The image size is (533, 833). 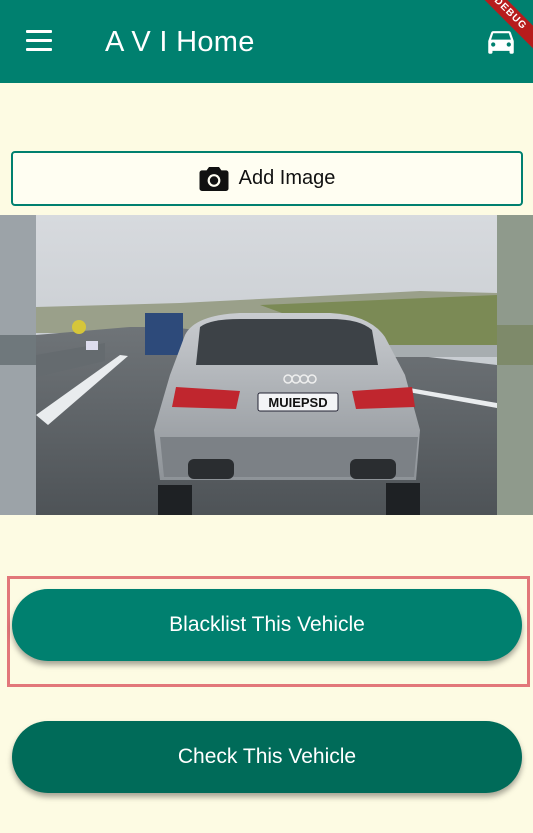 I want to click on check-vehicle-button: Check This Vehicle, so click(x=267, y=757).